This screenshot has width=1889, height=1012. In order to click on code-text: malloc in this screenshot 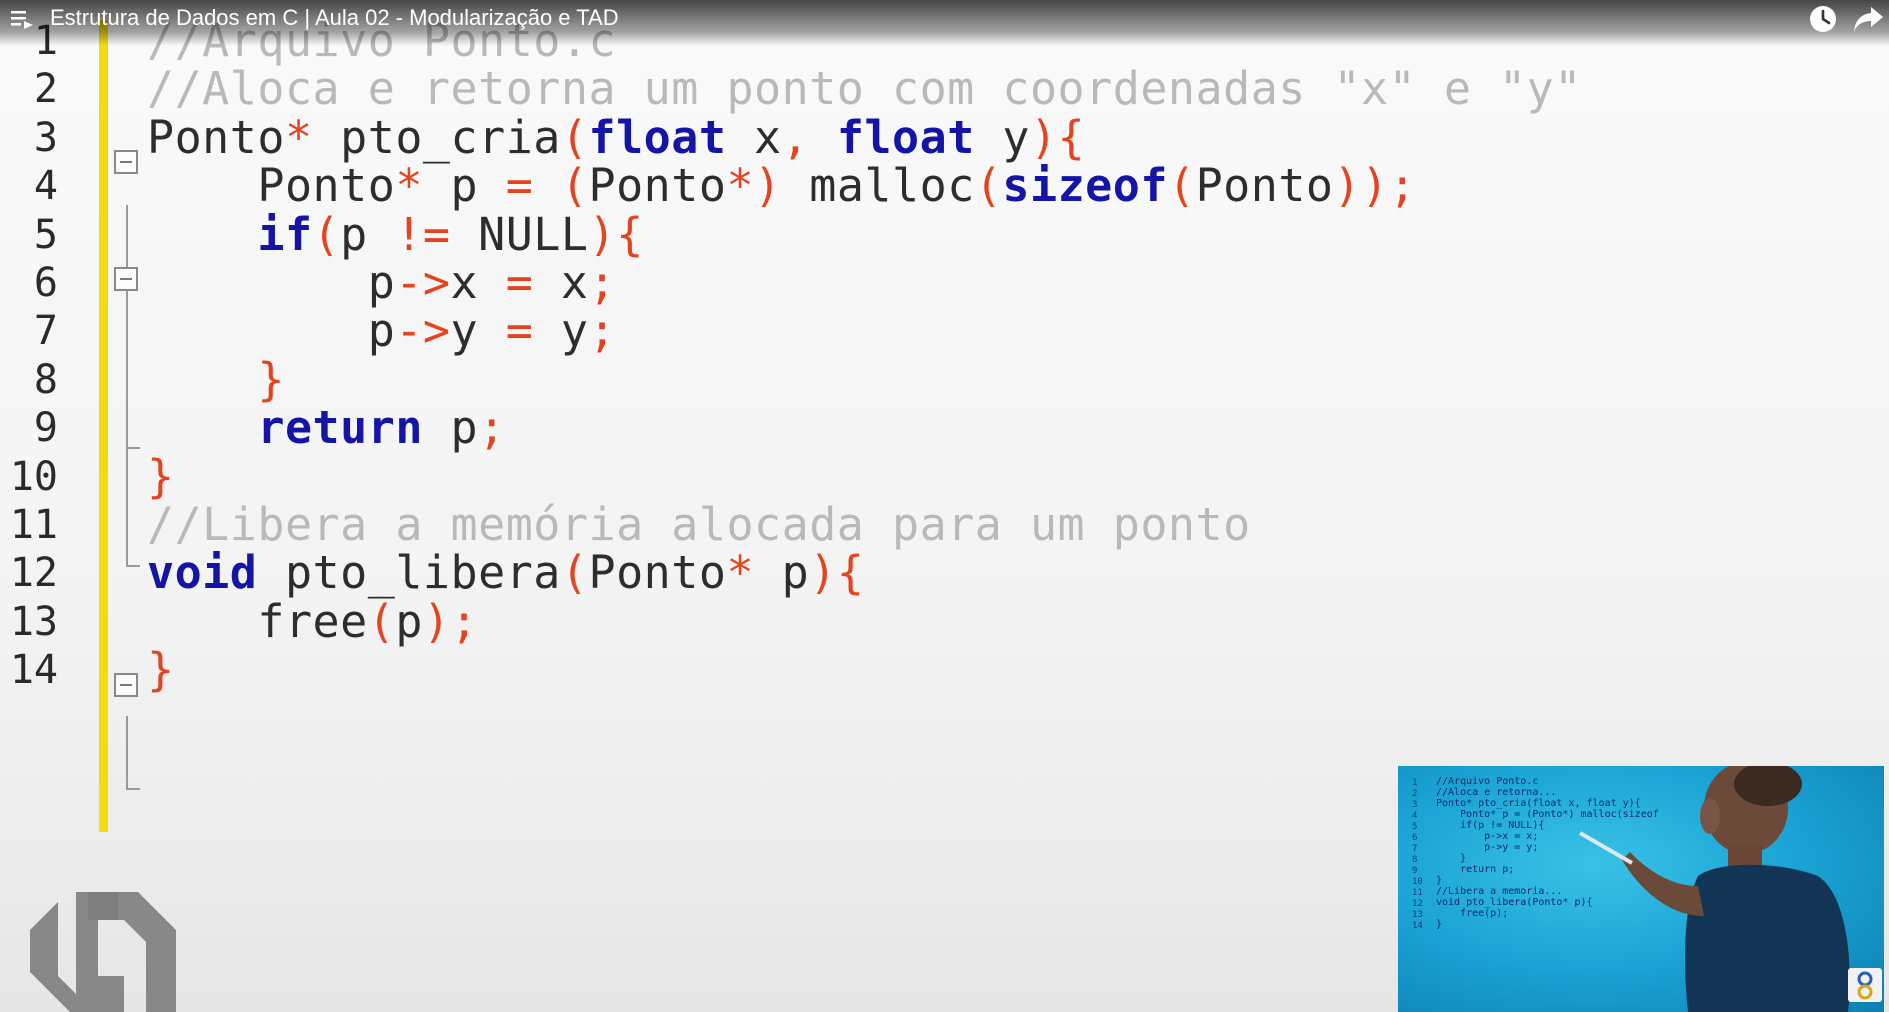, I will do `click(878, 186)`.